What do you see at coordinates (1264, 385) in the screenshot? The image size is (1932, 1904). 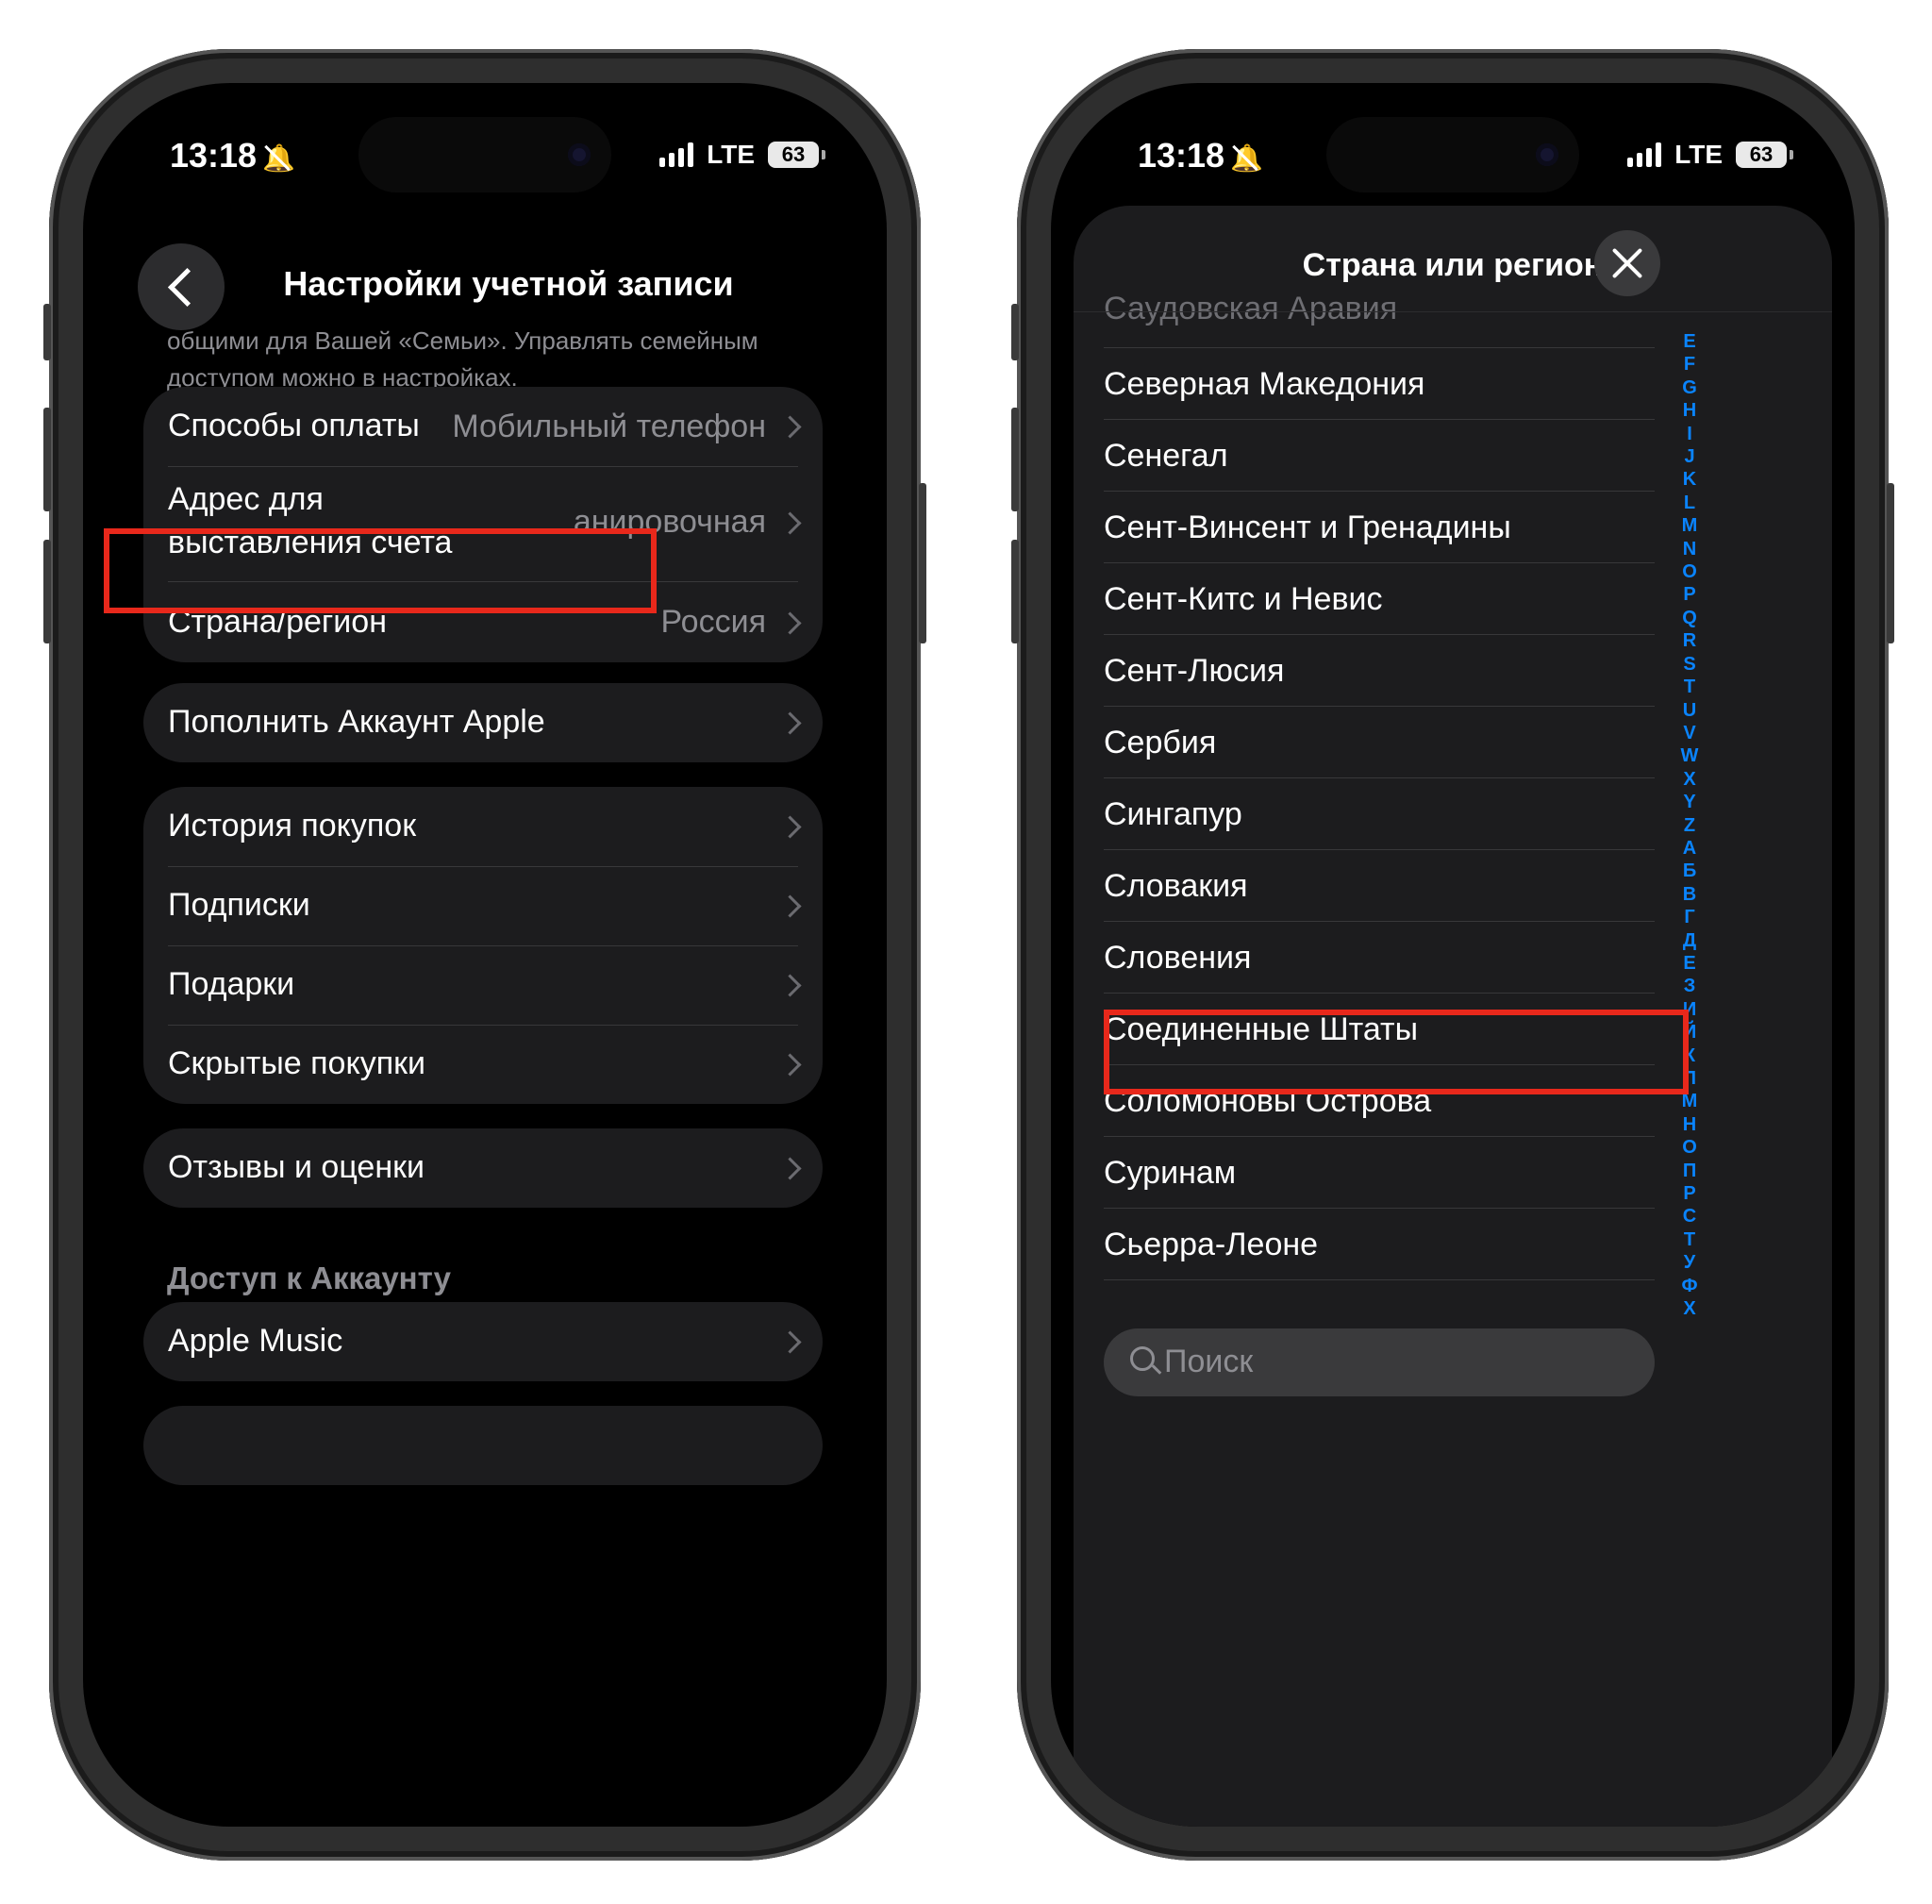 I see `country-item: Северная Македония` at bounding box center [1264, 385].